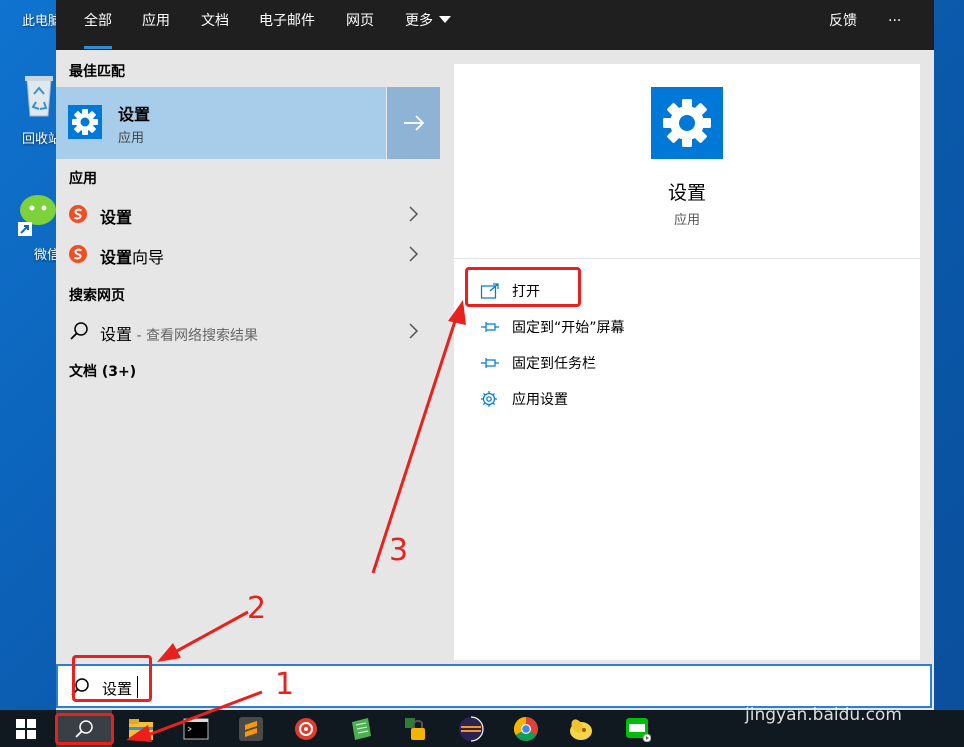 This screenshot has width=964, height=747. What do you see at coordinates (156, 25) in the screenshot?
I see `tab-apps: 应用` at bounding box center [156, 25].